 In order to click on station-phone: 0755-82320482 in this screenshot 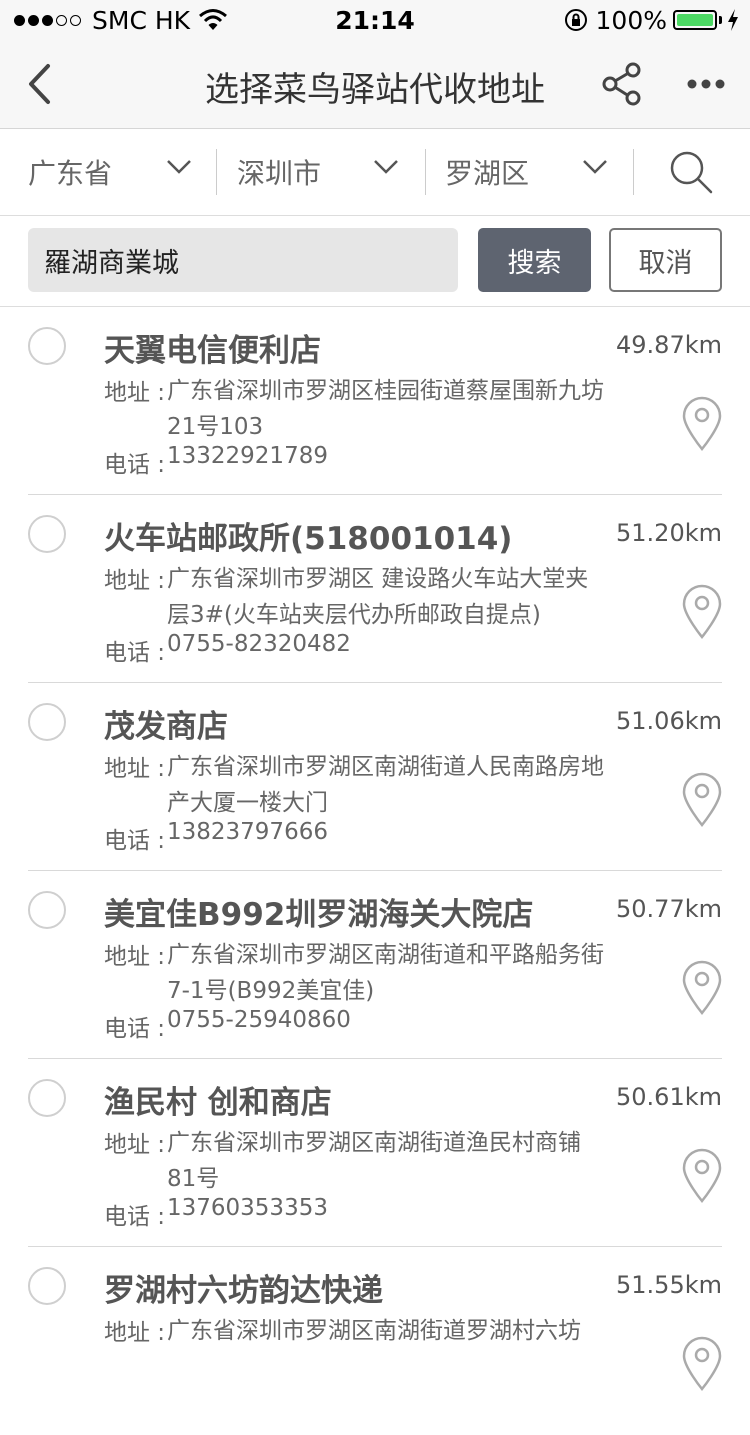, I will do `click(259, 644)`.